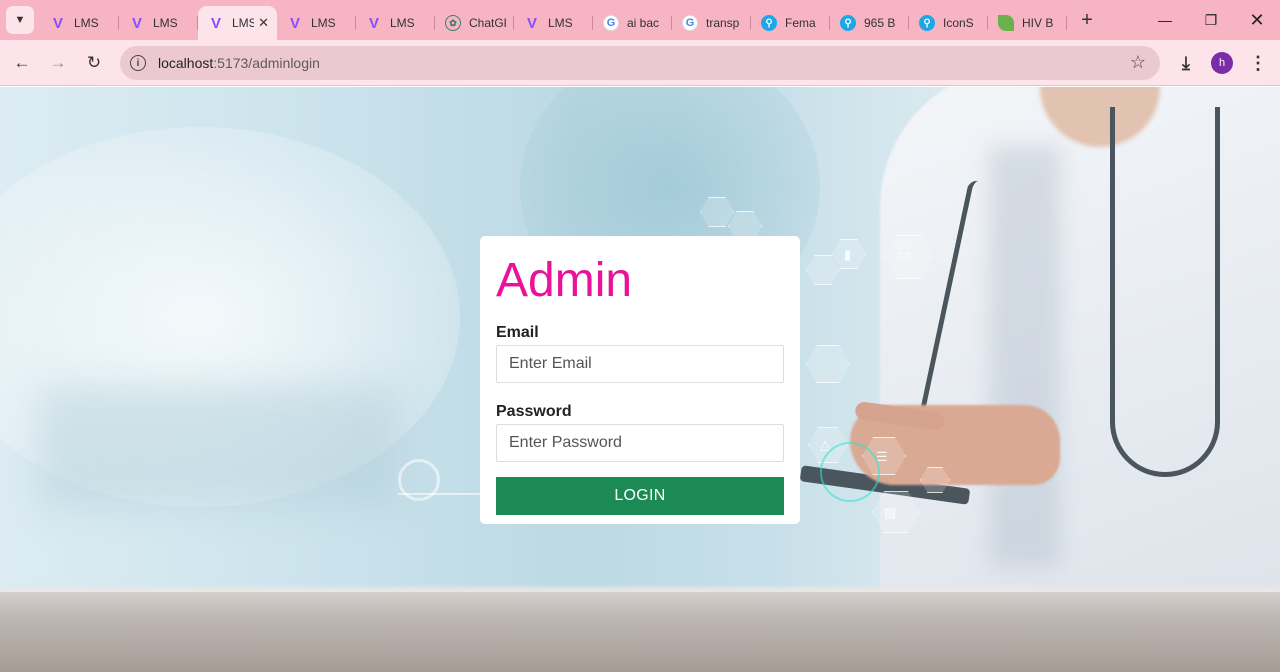 The image size is (1280, 672). I want to click on bed-icon: ▭, so click(904, 254).